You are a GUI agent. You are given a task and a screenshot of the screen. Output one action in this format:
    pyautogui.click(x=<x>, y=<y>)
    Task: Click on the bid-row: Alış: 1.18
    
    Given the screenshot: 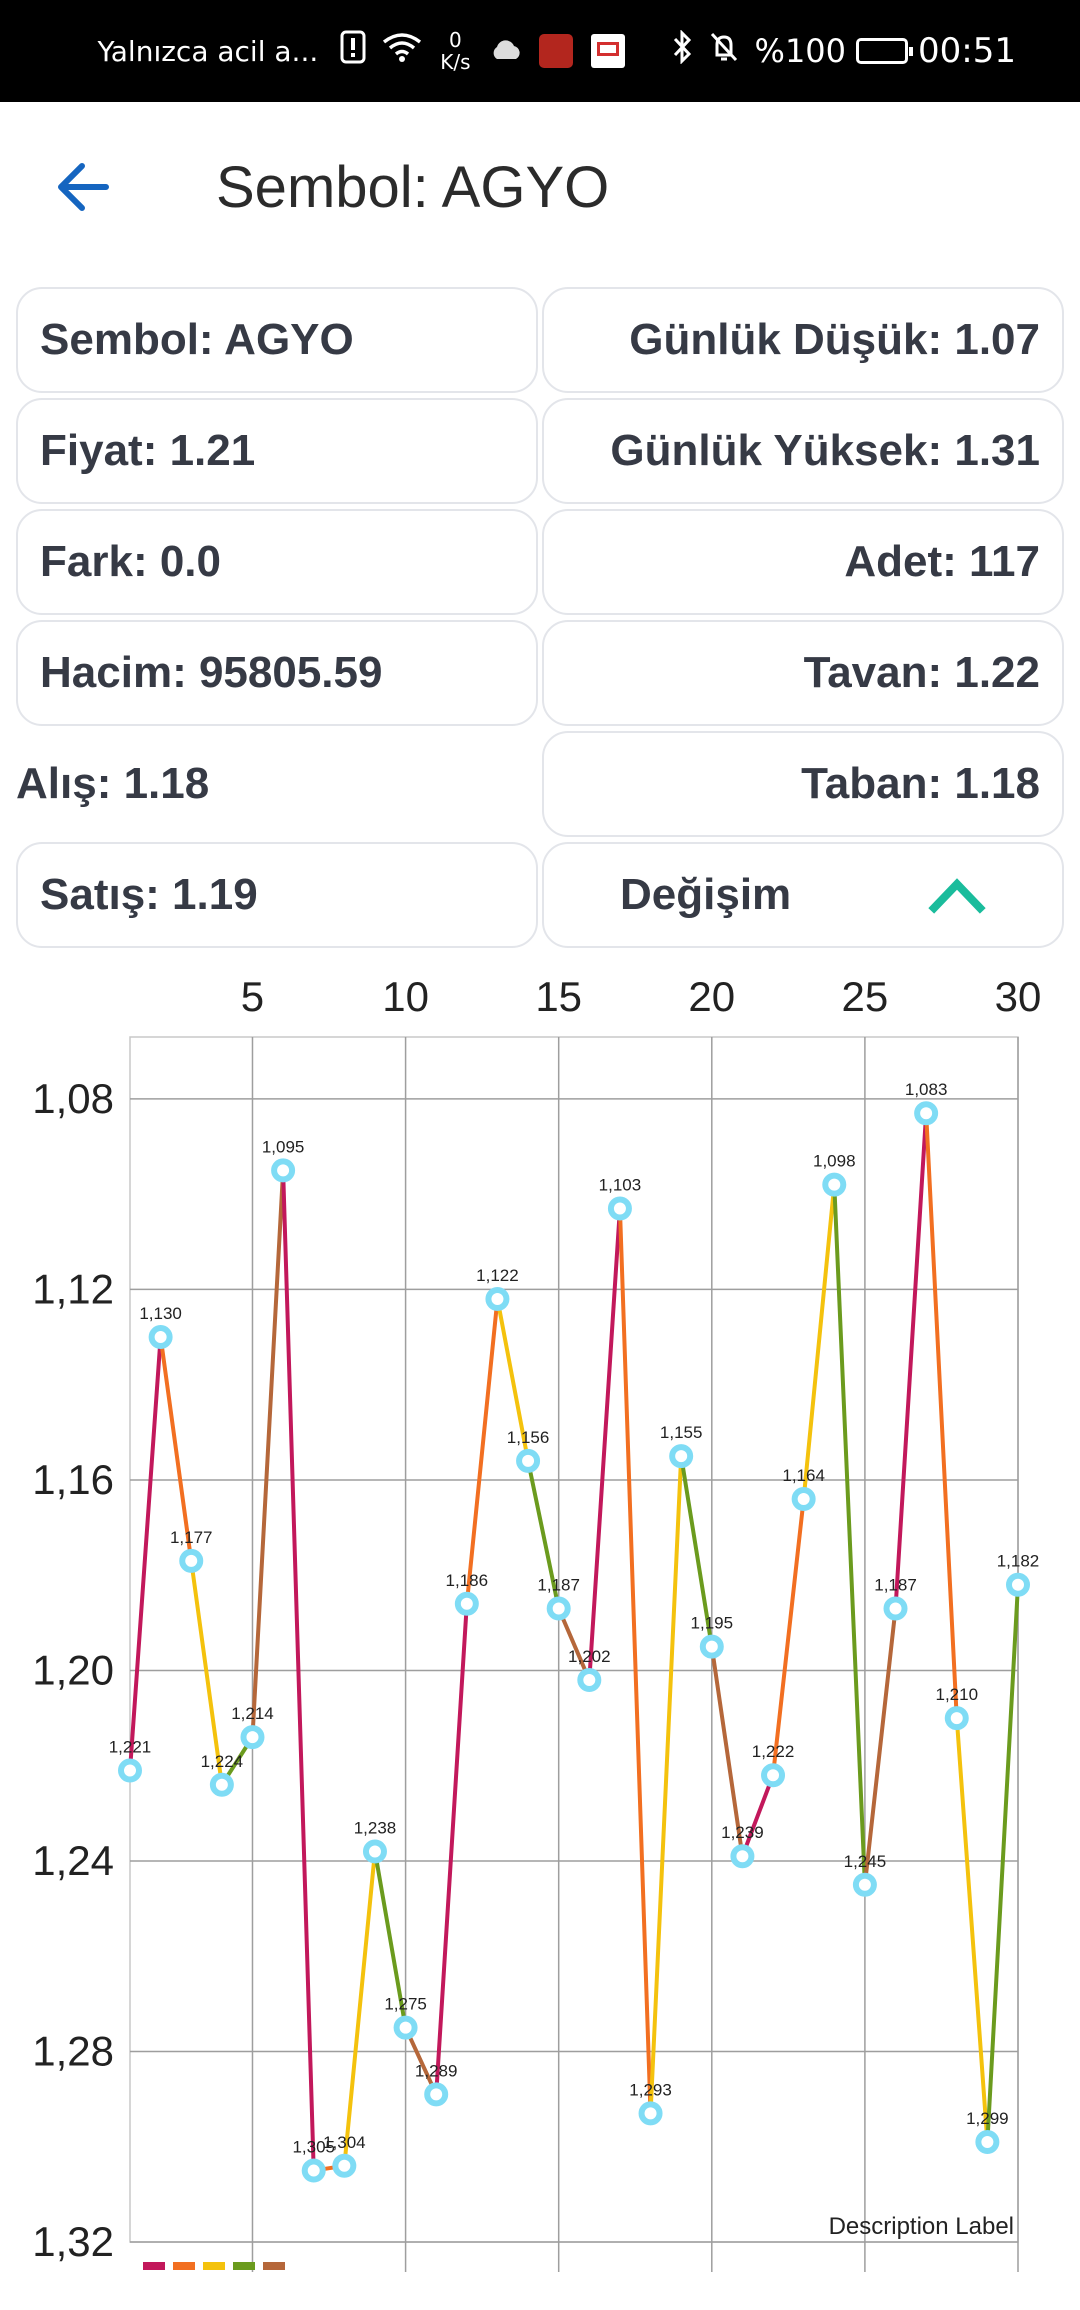 What is the action you would take?
    pyautogui.click(x=113, y=784)
    